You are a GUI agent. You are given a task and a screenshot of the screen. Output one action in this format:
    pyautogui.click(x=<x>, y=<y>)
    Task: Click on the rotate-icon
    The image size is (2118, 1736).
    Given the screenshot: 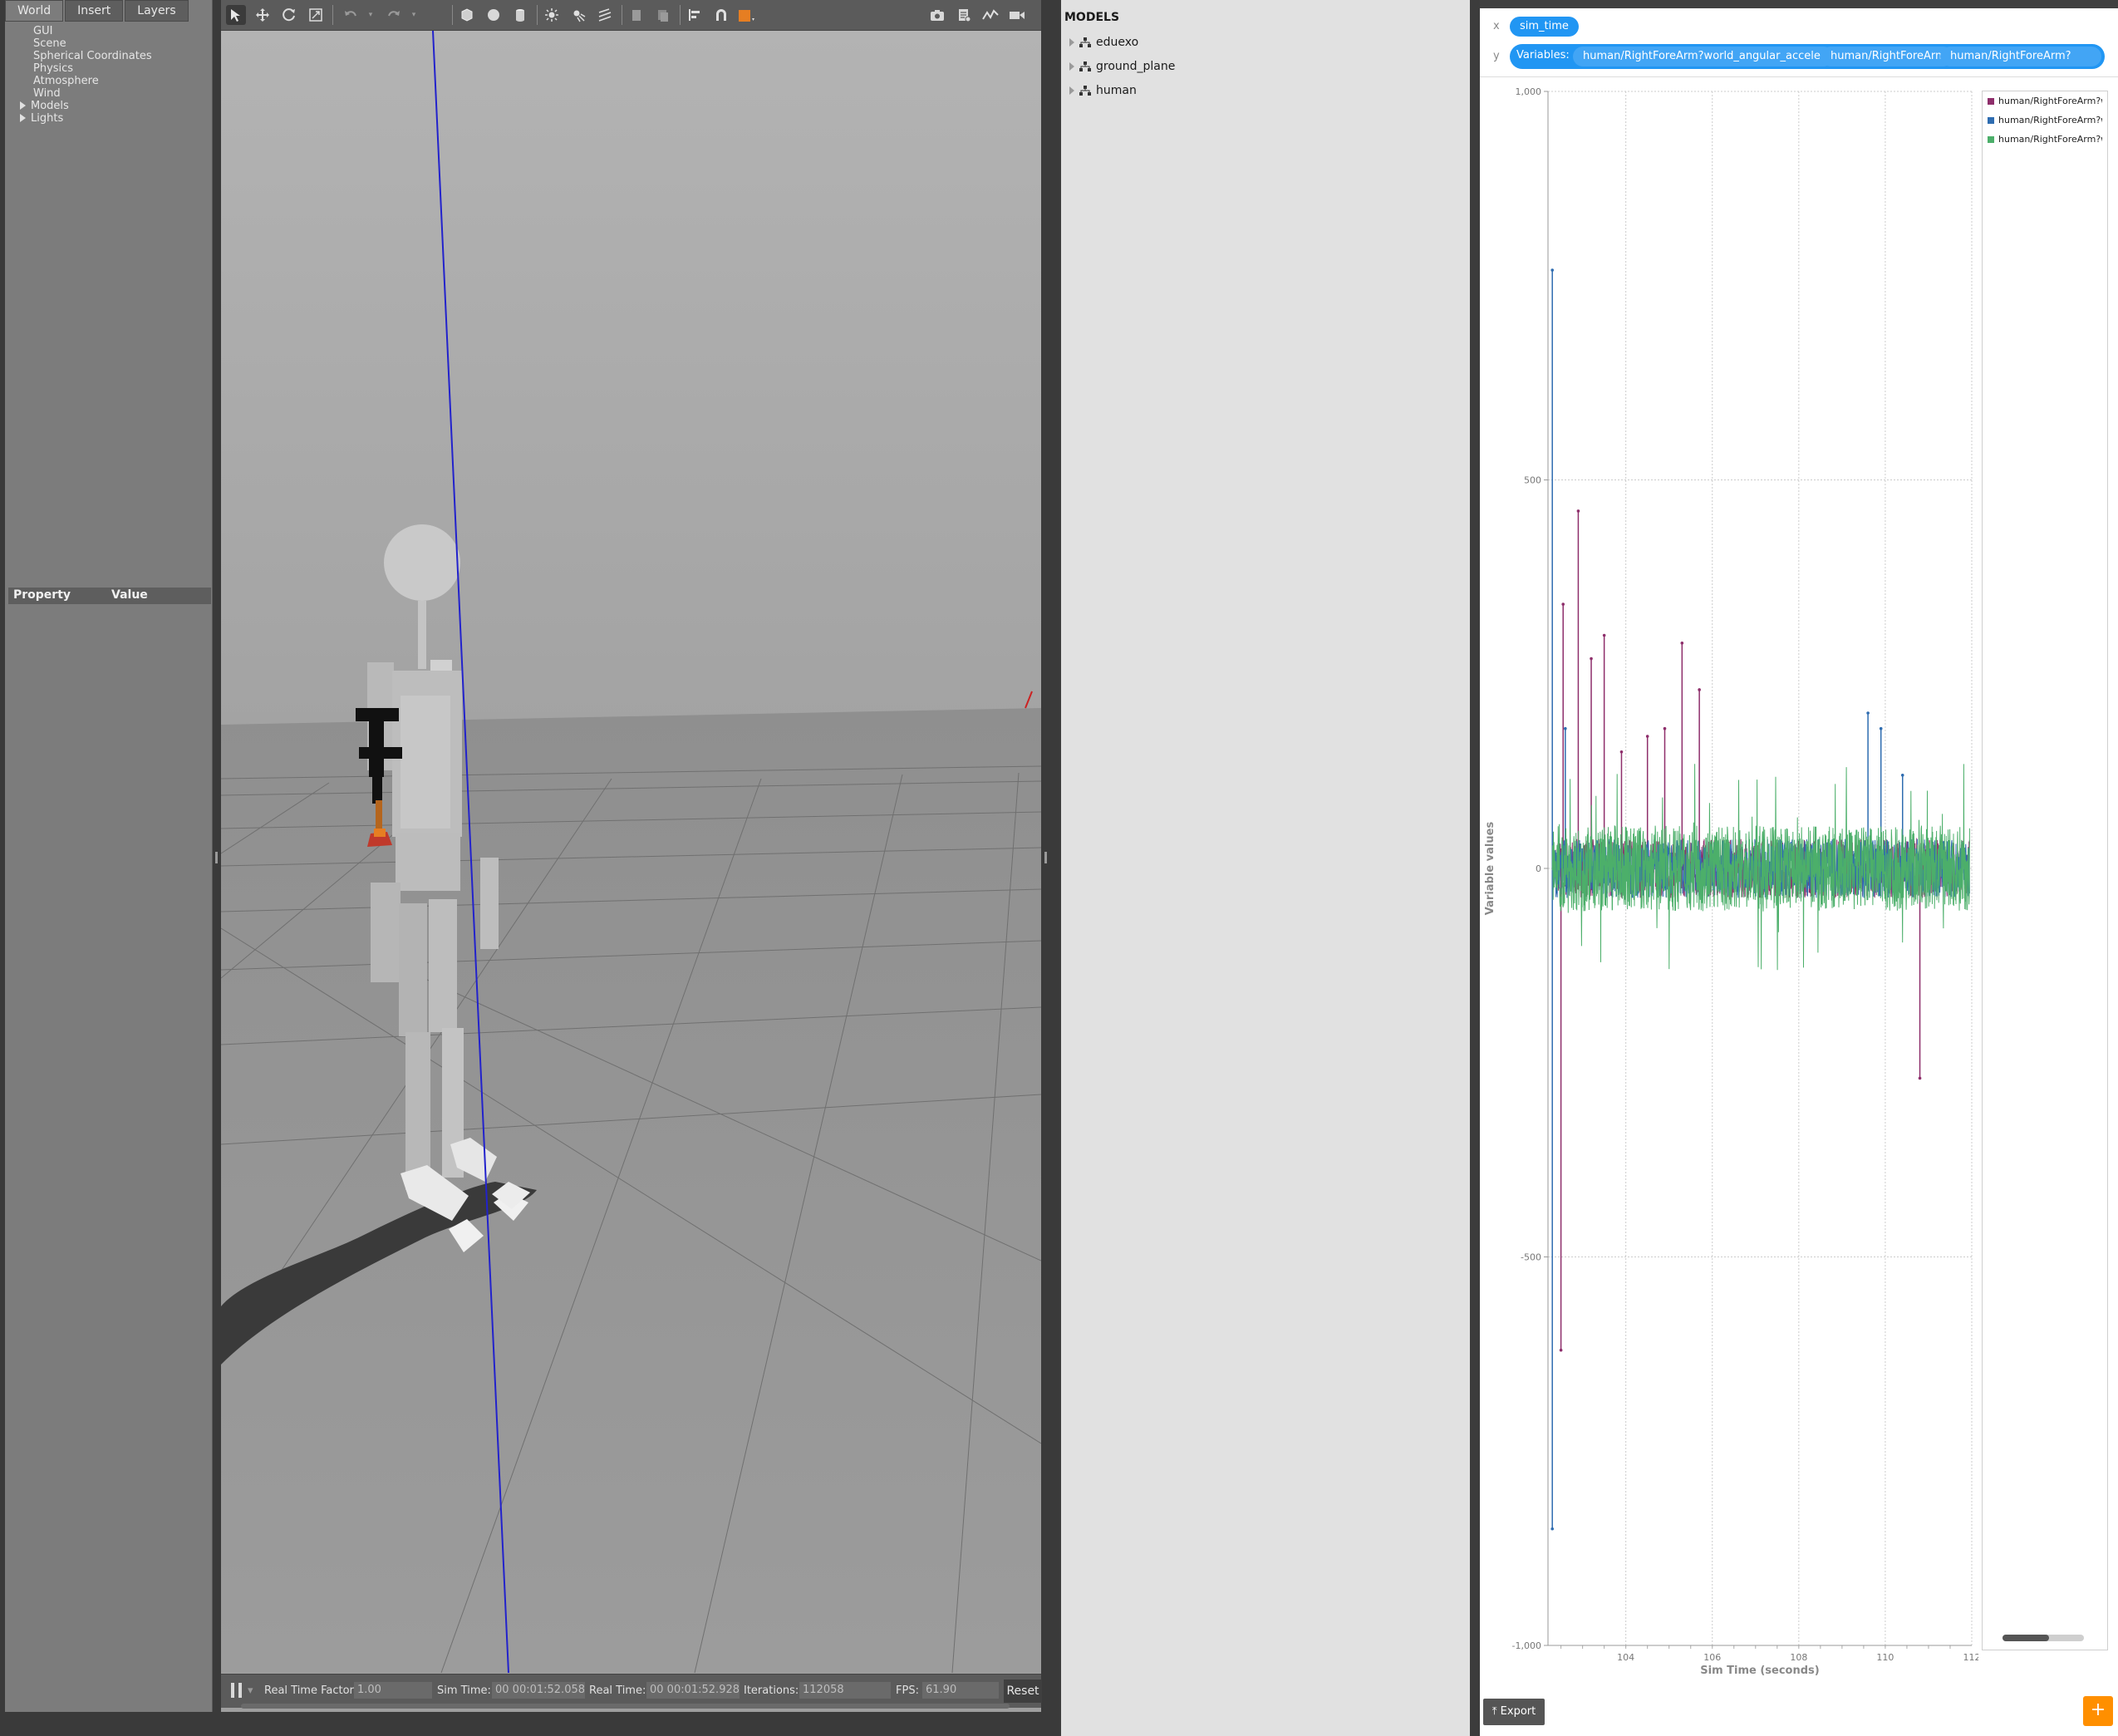 What is the action you would take?
    pyautogui.click(x=289, y=15)
    